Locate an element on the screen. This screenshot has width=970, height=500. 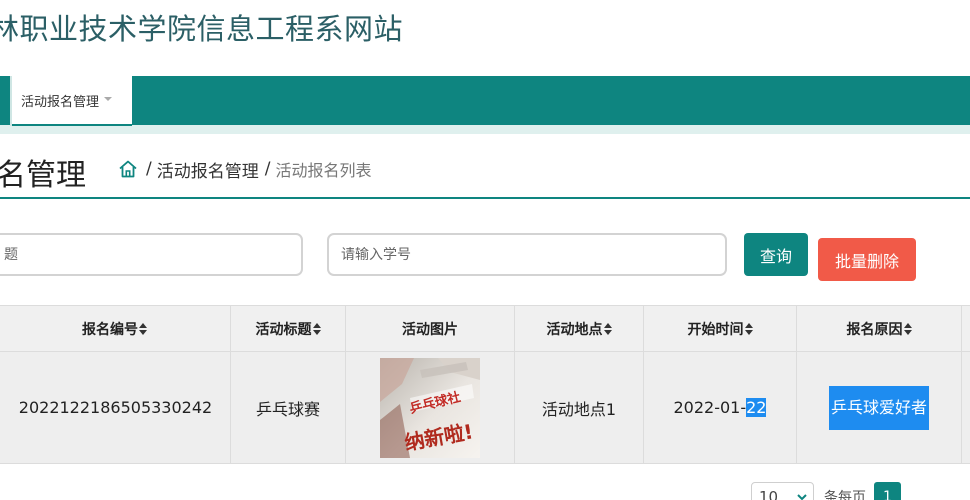
column-header-label: 活动图片 is located at coordinates (430, 329).